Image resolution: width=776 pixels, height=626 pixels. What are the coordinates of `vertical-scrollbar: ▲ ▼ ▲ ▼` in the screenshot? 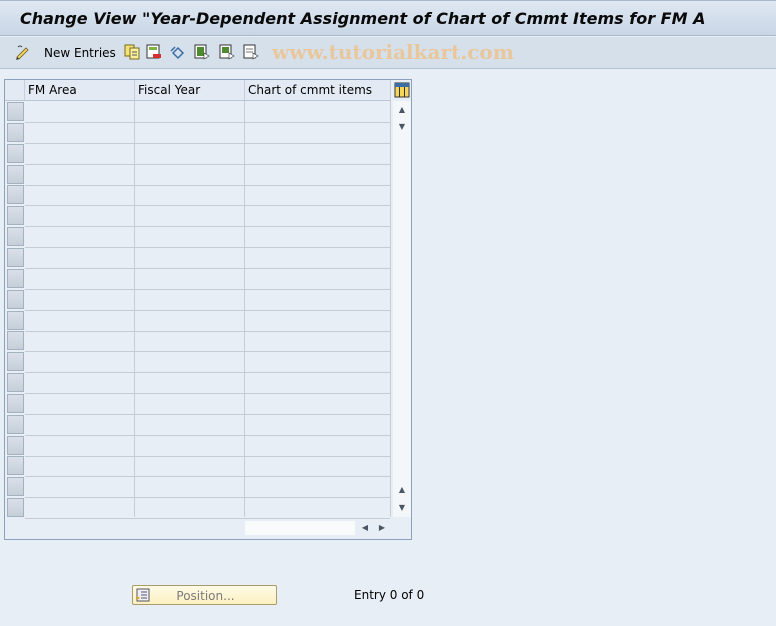 It's located at (402, 309).